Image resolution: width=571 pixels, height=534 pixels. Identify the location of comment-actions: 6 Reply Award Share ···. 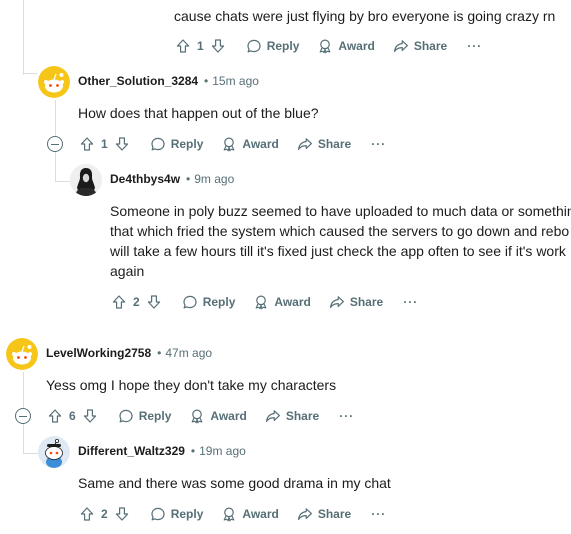
(199, 416).